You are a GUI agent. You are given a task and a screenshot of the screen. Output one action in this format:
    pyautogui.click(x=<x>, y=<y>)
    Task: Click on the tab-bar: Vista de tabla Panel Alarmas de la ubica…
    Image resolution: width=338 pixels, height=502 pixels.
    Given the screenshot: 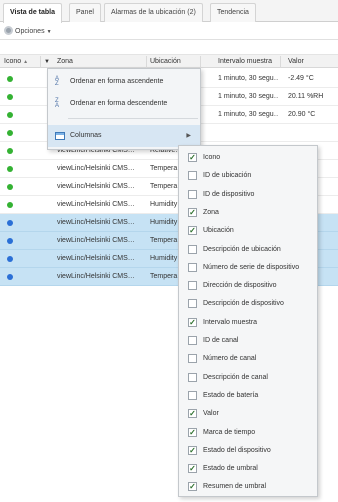 What is the action you would take?
    pyautogui.click(x=169, y=11)
    